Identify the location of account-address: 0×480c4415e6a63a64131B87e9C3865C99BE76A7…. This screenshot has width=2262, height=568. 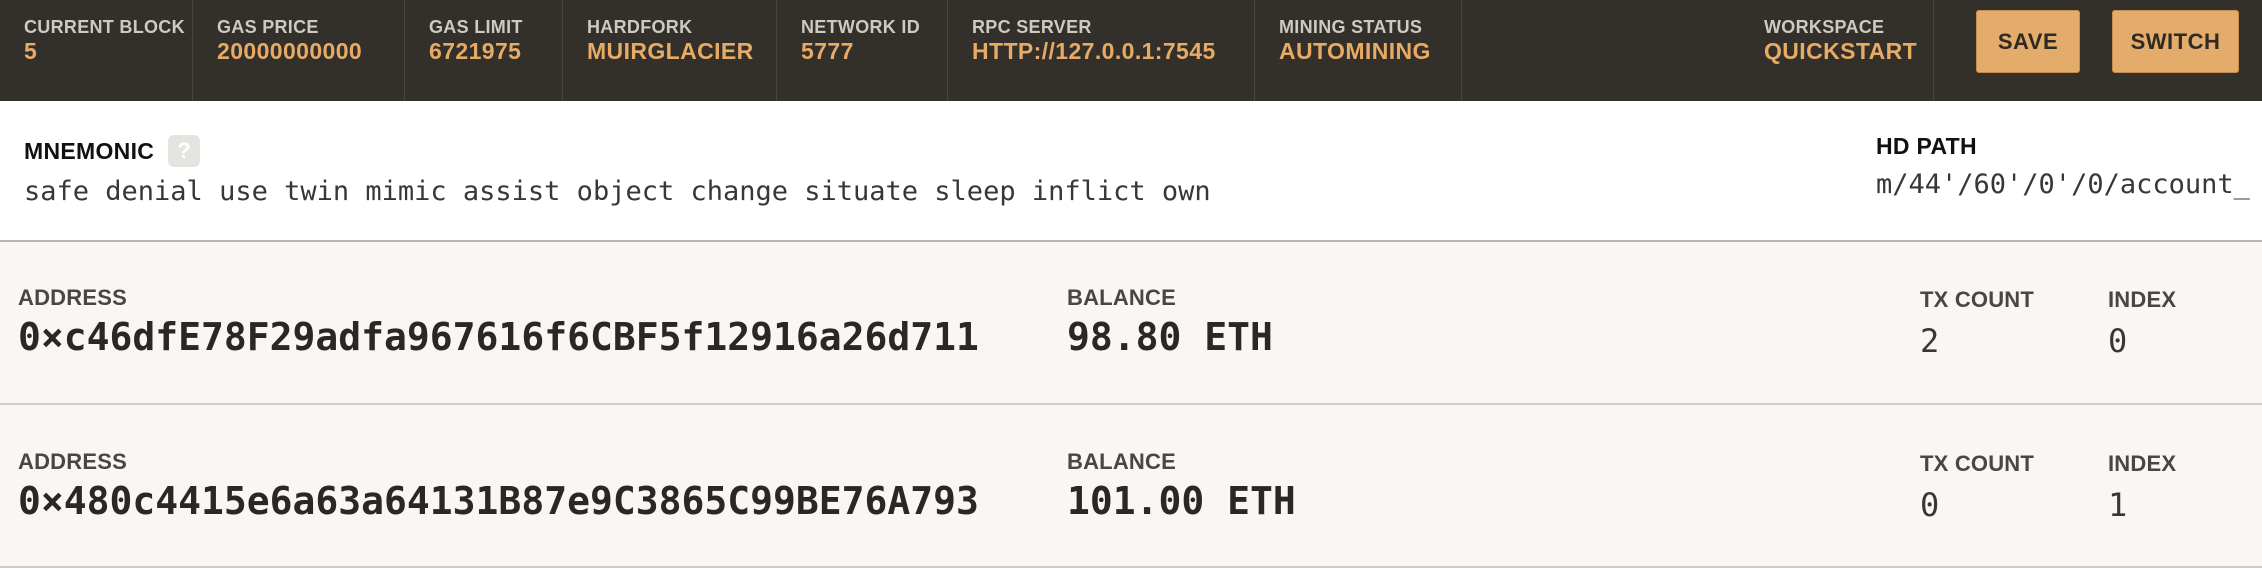
(498, 501).